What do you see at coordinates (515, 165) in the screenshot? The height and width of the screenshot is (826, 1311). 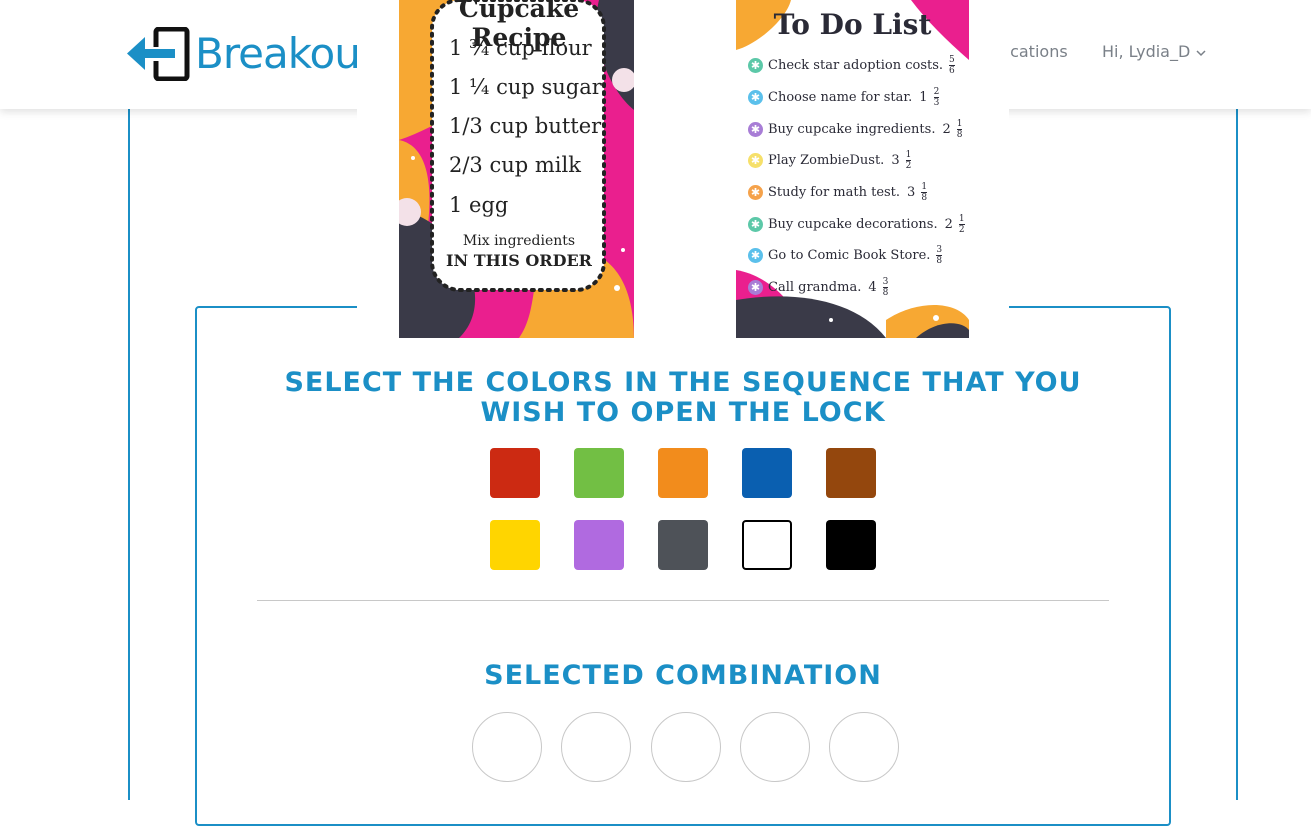 I see `recipe-item: 2/3 cup milk` at bounding box center [515, 165].